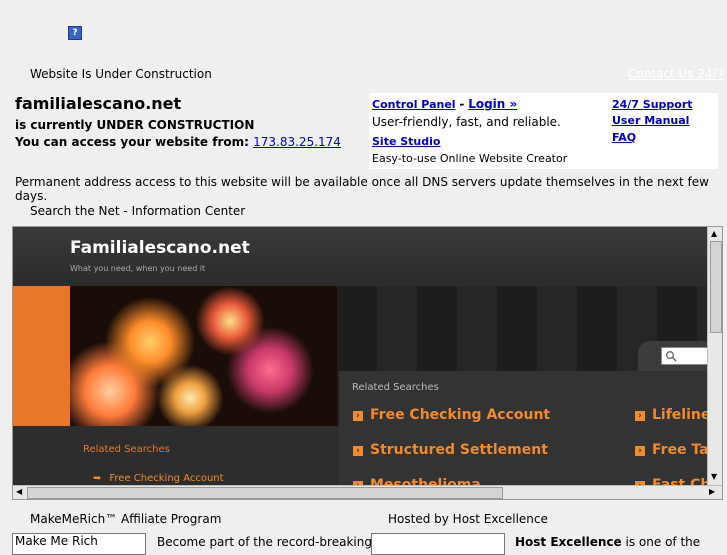 Image resolution: width=727 pixels, height=555 pixels. I want to click on frame-tagline: What you need, when you need it, so click(138, 268).